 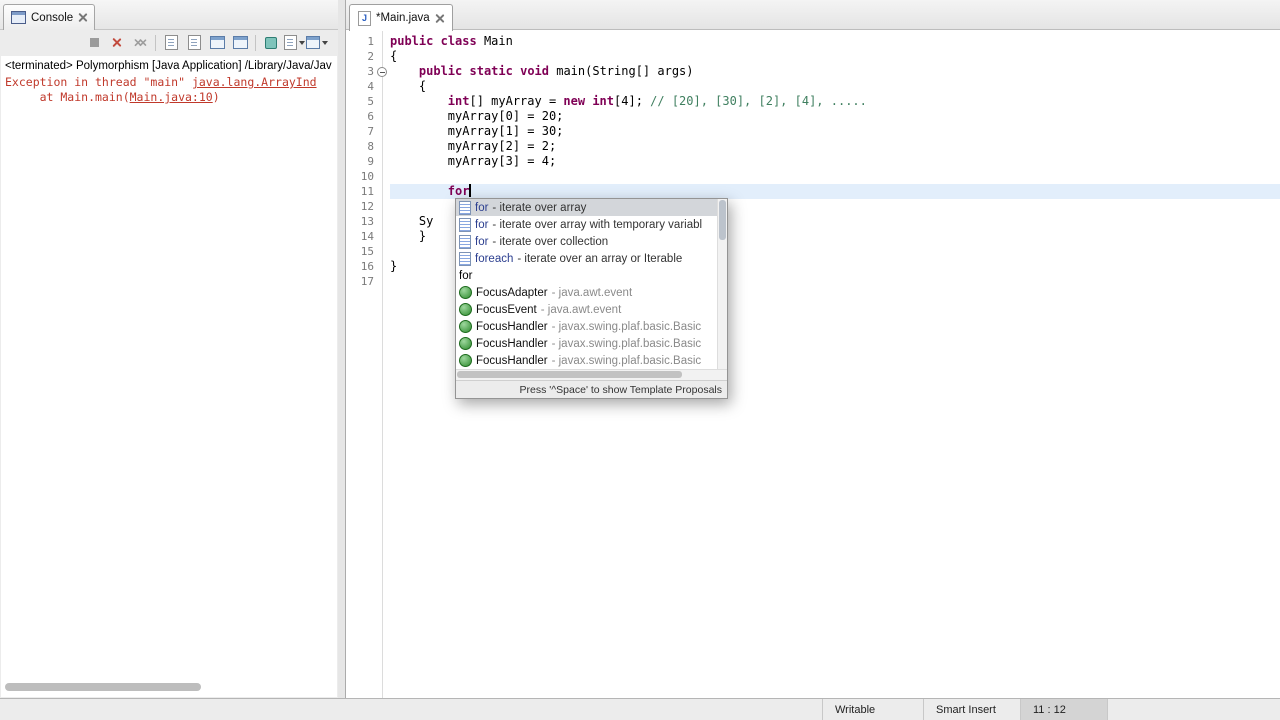 I want to click on display-selected-console-button, so click(x=294, y=42).